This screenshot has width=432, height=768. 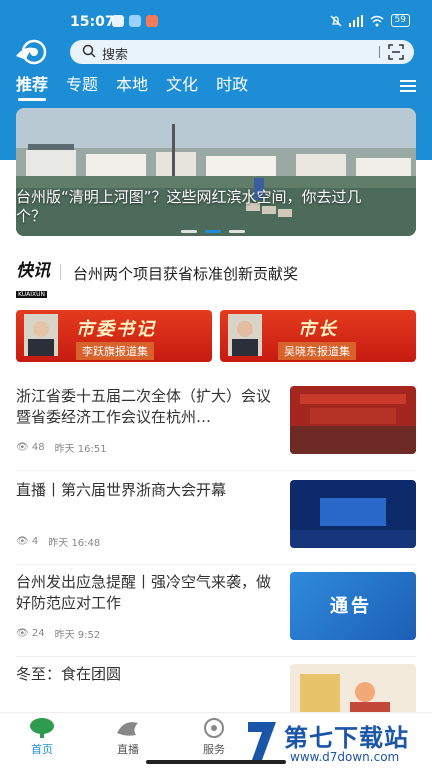 I want to click on nav-services: 服务, so click(x=214, y=737).